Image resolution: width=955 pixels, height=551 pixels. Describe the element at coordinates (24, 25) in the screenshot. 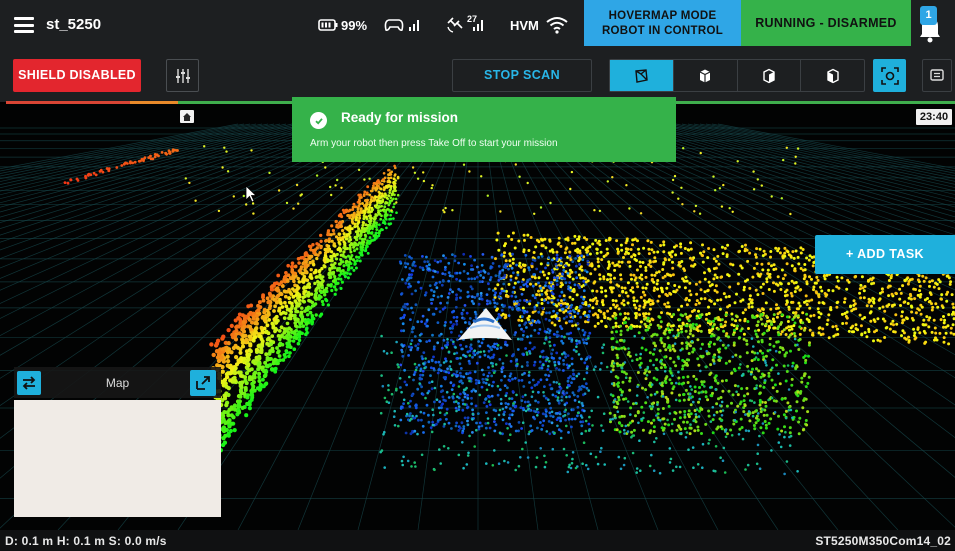

I see `hamburger-menu-icon` at that location.